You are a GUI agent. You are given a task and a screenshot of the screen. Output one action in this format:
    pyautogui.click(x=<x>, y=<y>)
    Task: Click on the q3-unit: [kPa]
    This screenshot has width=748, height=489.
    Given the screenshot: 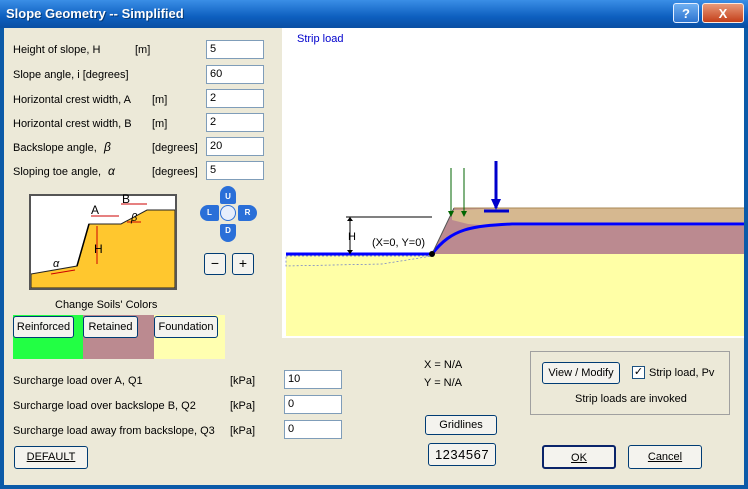 What is the action you would take?
    pyautogui.click(x=243, y=431)
    